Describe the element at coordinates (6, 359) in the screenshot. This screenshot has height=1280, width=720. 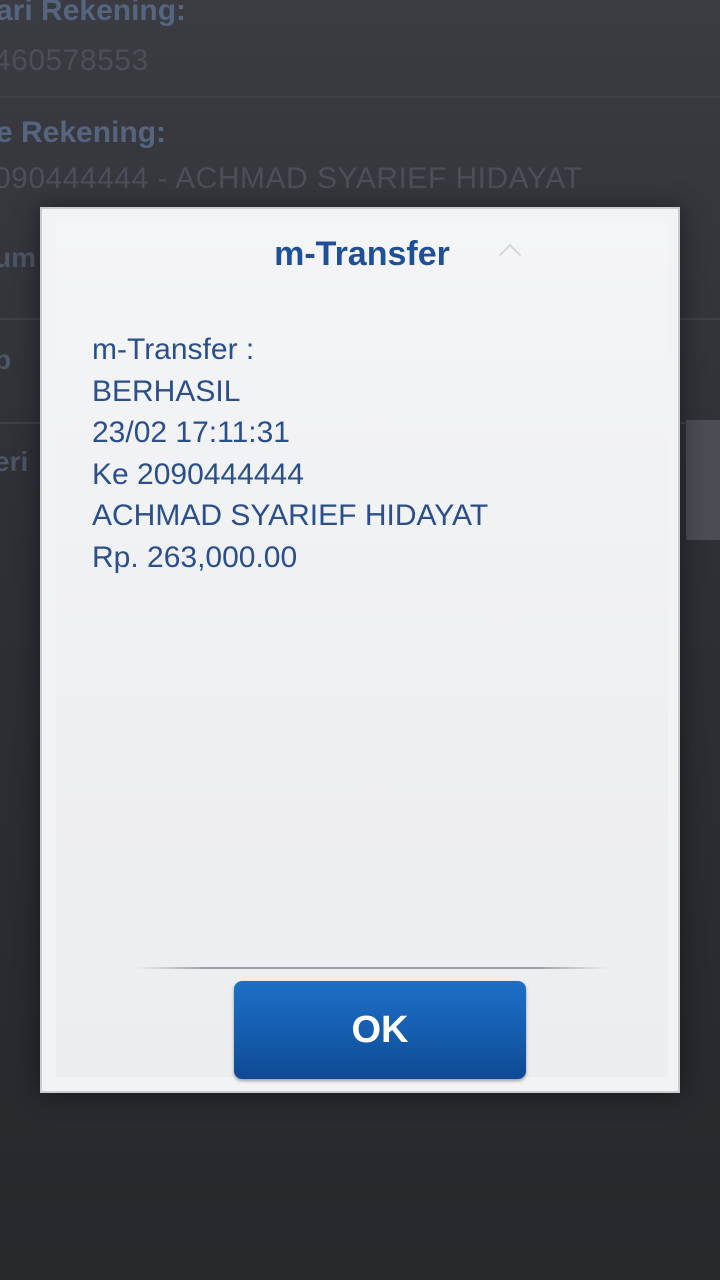
I see `field-label: p` at that location.